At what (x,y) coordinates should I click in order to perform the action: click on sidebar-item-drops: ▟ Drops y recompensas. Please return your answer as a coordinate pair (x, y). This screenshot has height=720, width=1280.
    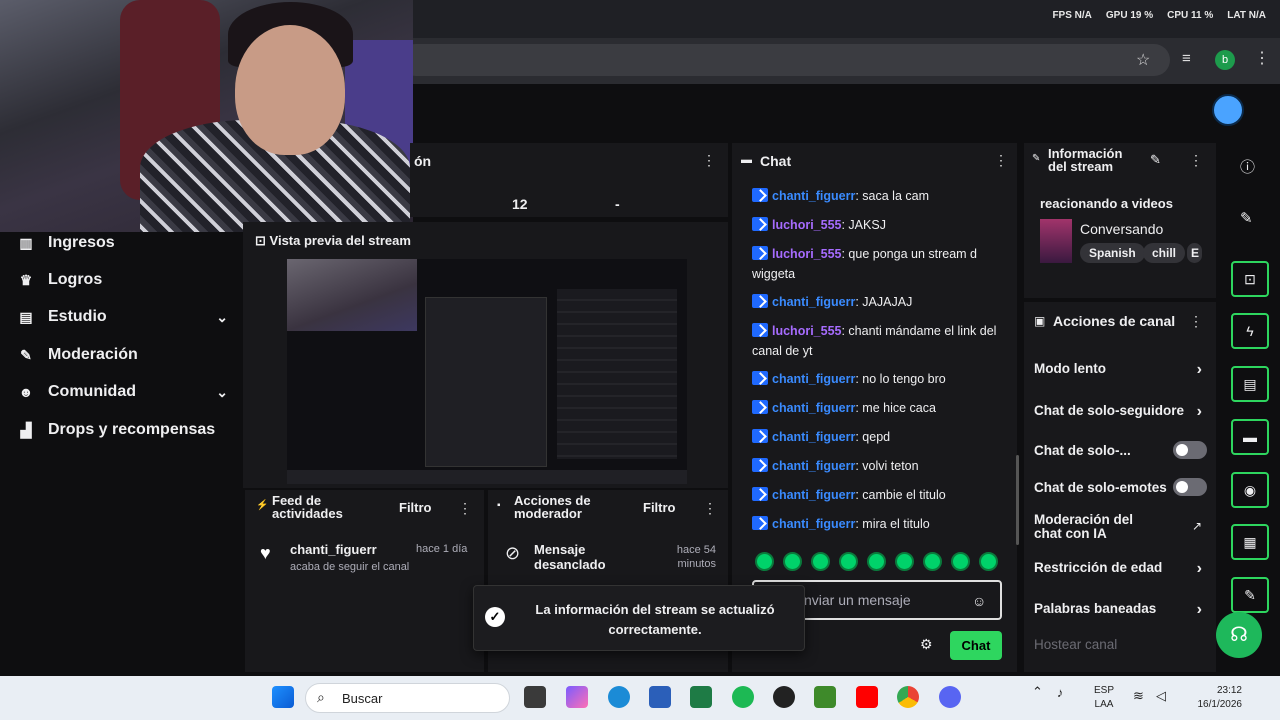
    Looking at the image, I should click on (123, 430).